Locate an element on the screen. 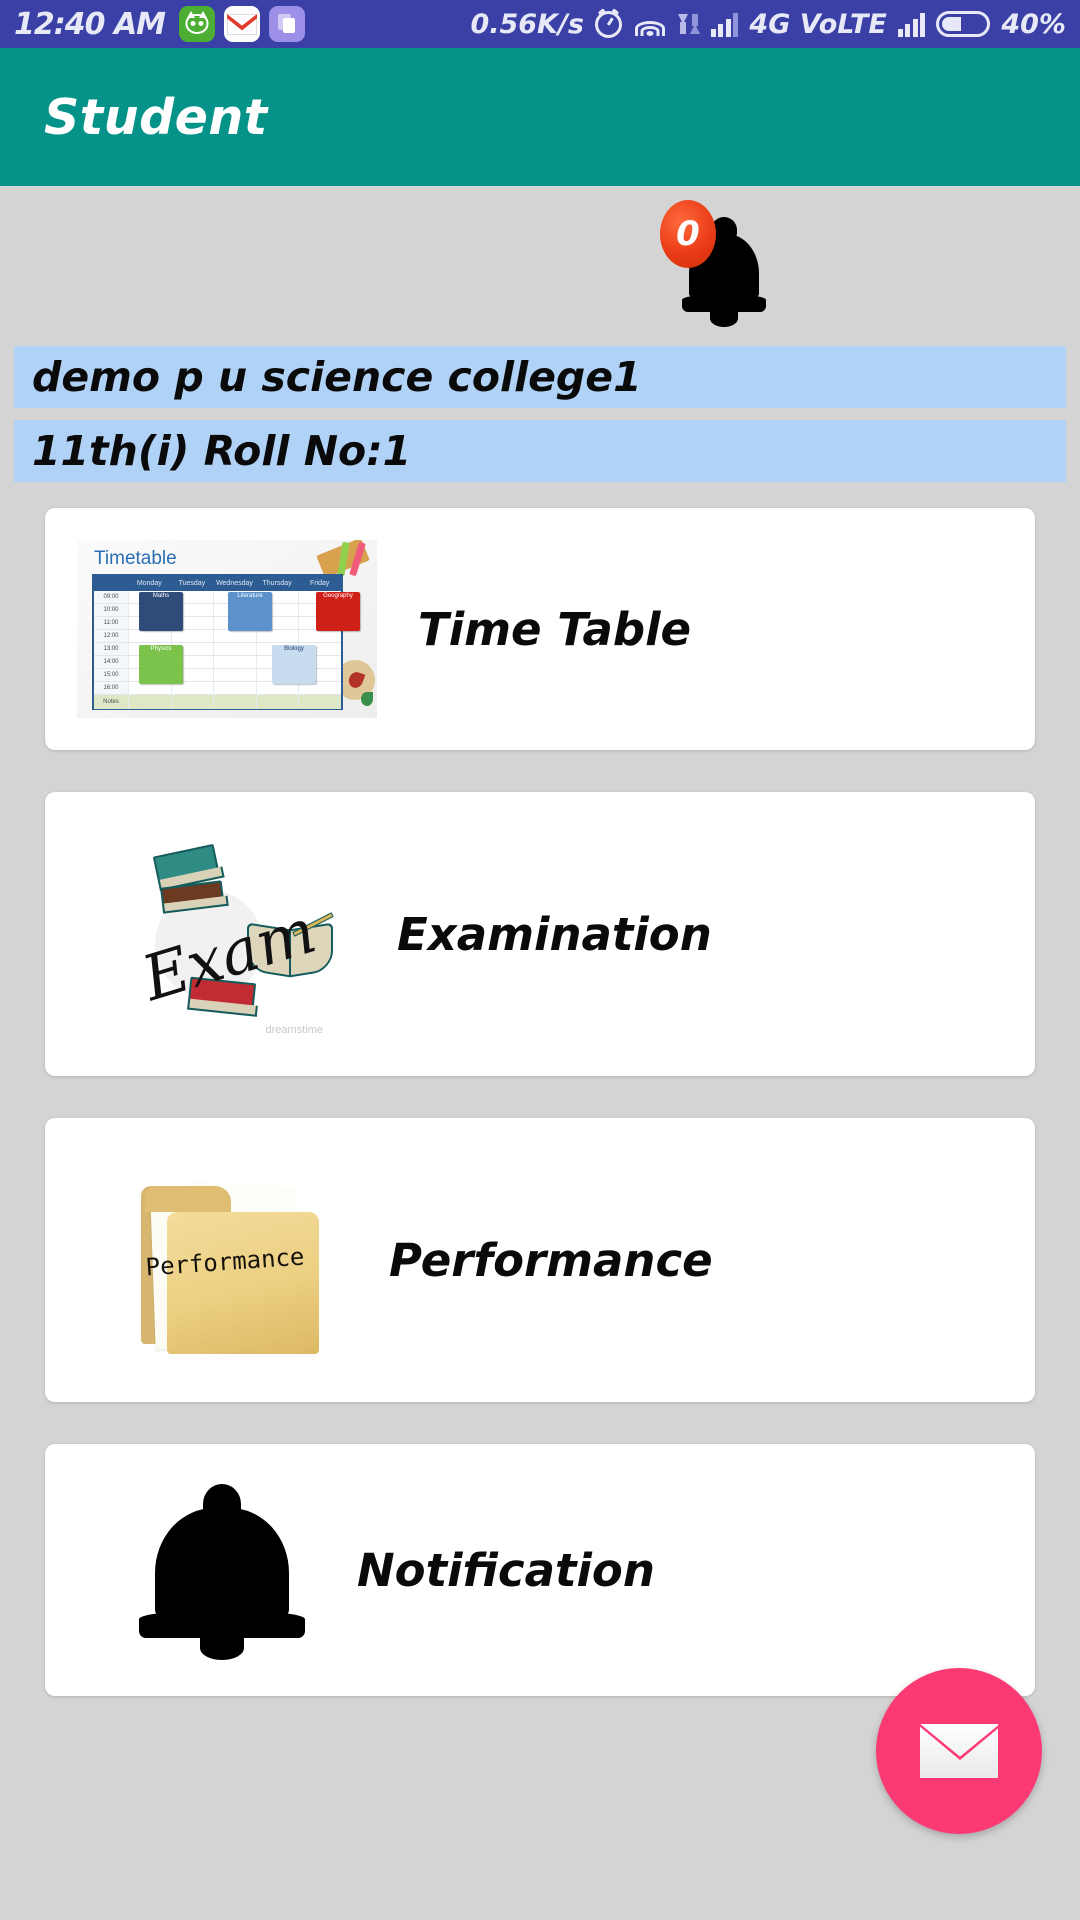  page-title: Student is located at coordinates (156, 117).